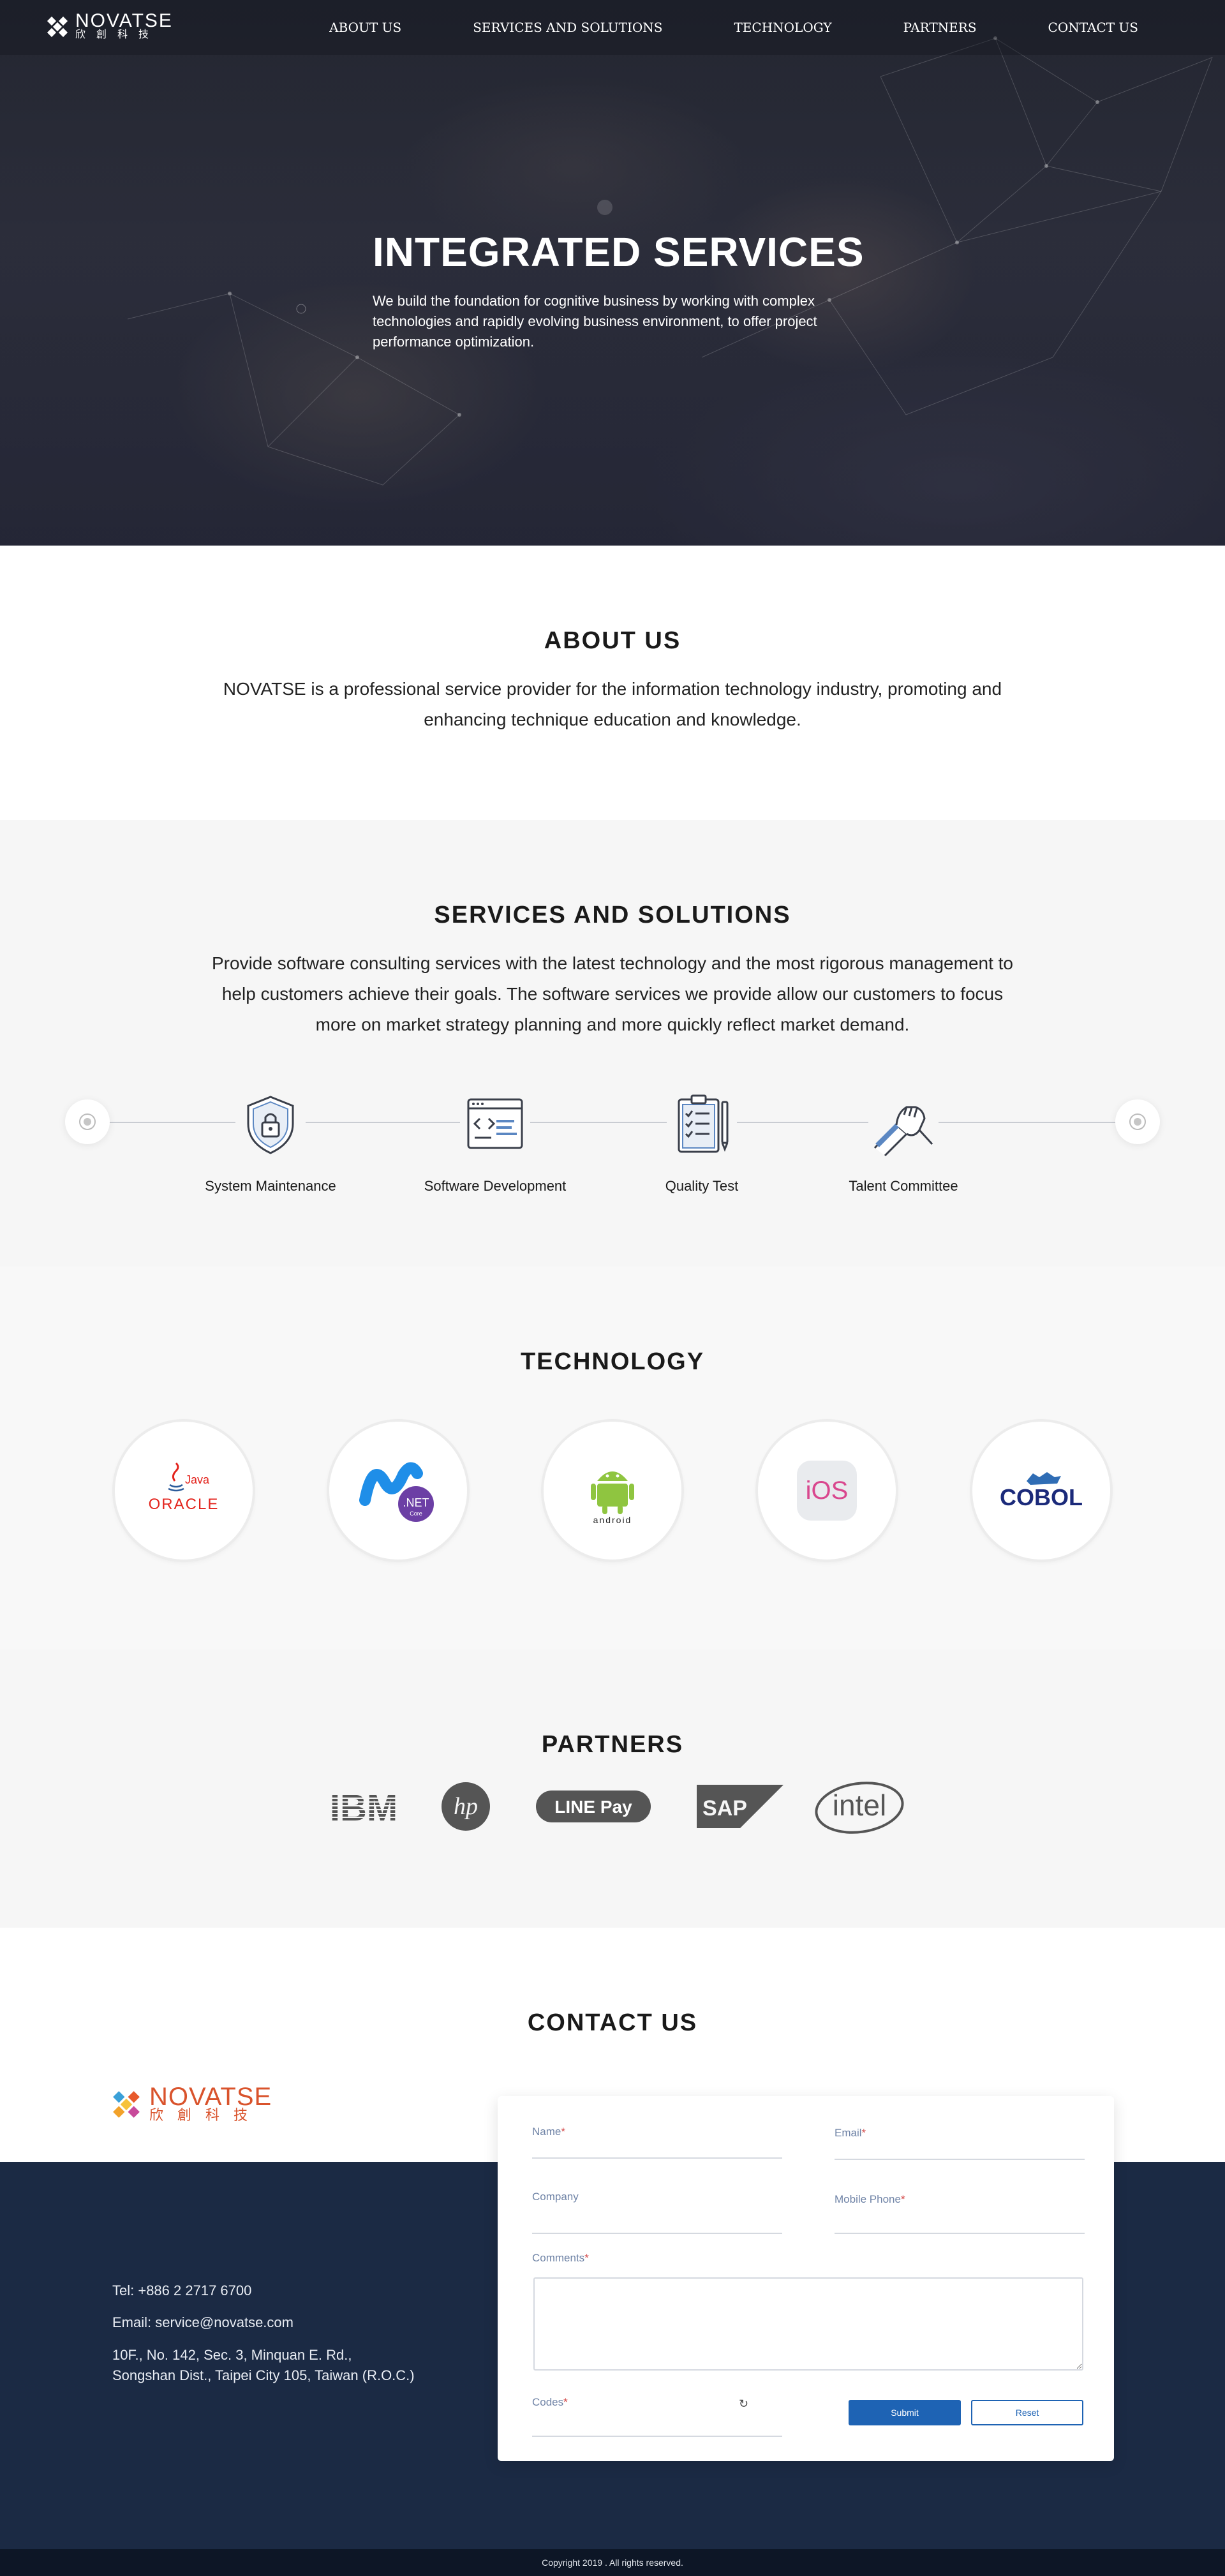 This screenshot has width=1225, height=2576. What do you see at coordinates (657, 2151) in the screenshot?
I see `name-input` at bounding box center [657, 2151].